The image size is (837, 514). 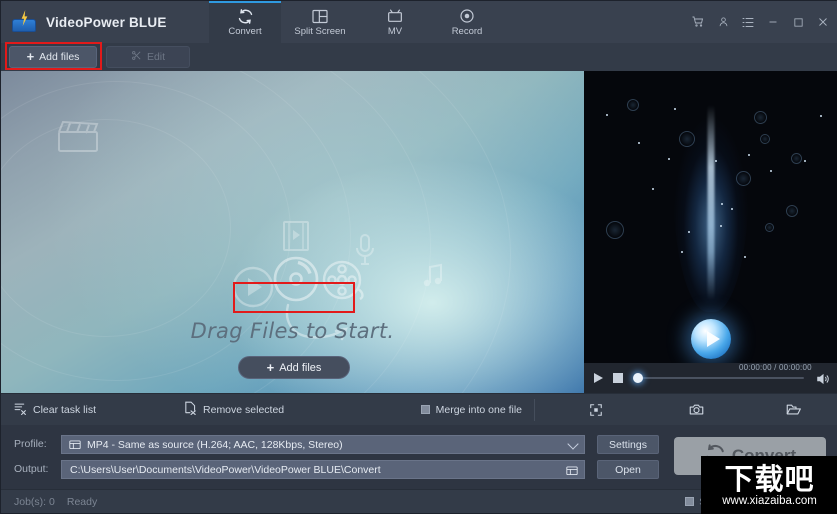 I want to click on profile-label: Profile:, so click(x=30, y=444).